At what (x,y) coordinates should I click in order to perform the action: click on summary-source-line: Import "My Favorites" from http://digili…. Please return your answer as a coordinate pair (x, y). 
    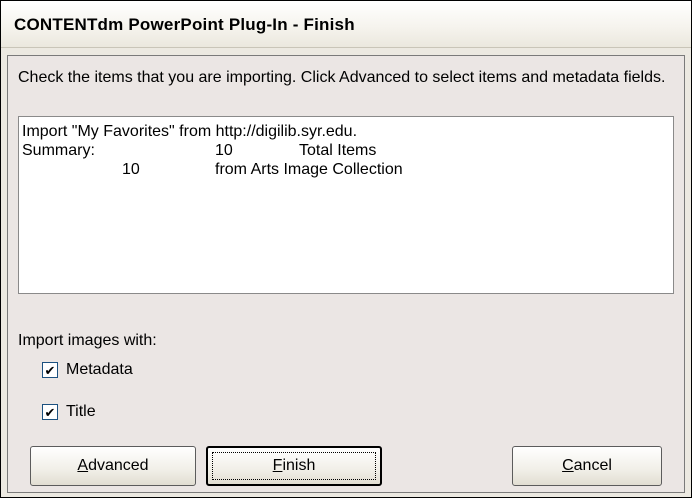
    Looking at the image, I should click on (190, 131).